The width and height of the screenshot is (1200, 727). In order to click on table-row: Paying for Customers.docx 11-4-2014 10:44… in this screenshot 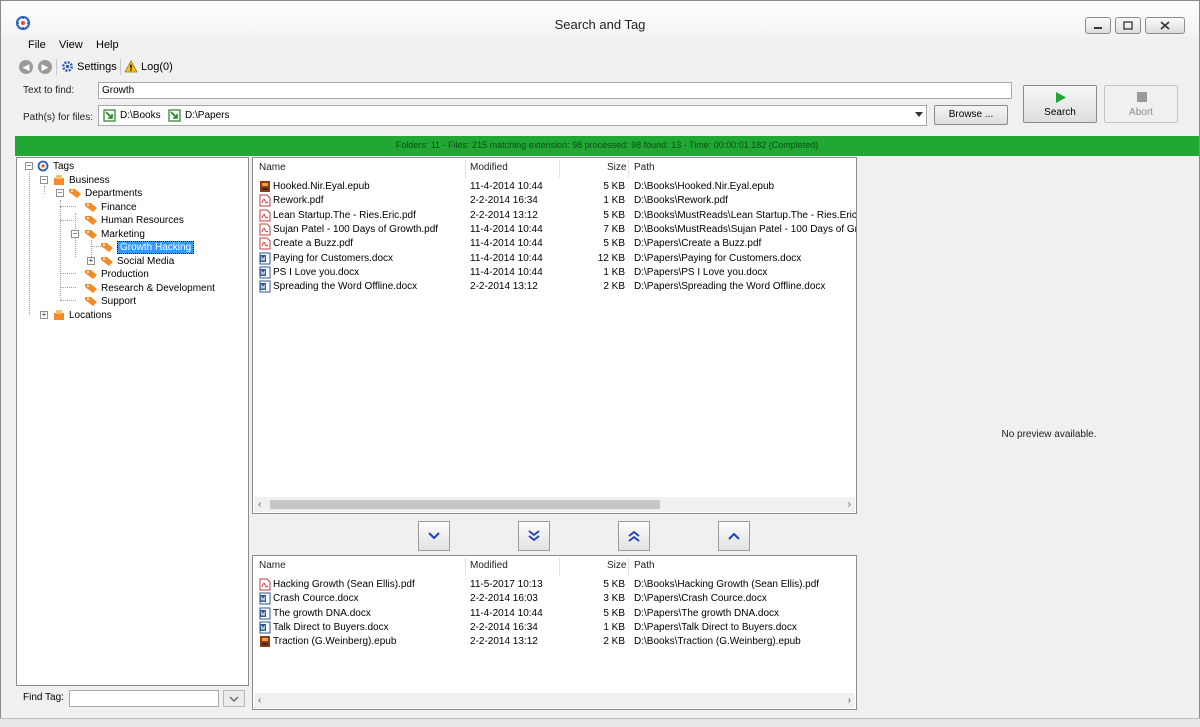, I will do `click(556, 259)`.